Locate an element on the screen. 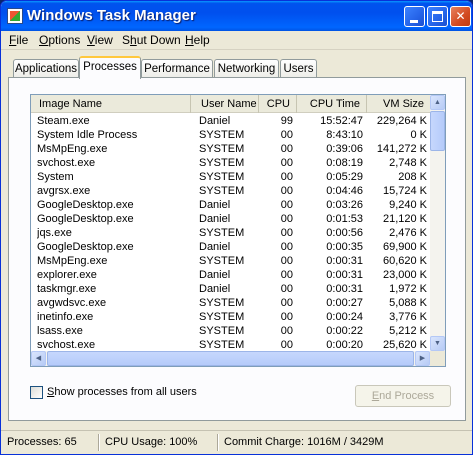 The height and width of the screenshot is (455, 473). close-icon: ✕ is located at coordinates (460, 16).